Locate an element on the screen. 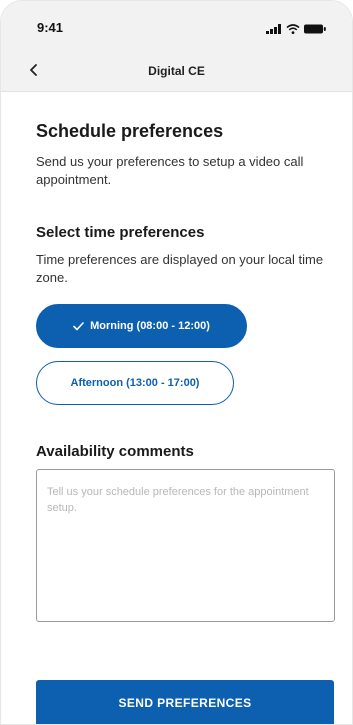 The image size is (353, 725). status-icons is located at coordinates (296, 30).